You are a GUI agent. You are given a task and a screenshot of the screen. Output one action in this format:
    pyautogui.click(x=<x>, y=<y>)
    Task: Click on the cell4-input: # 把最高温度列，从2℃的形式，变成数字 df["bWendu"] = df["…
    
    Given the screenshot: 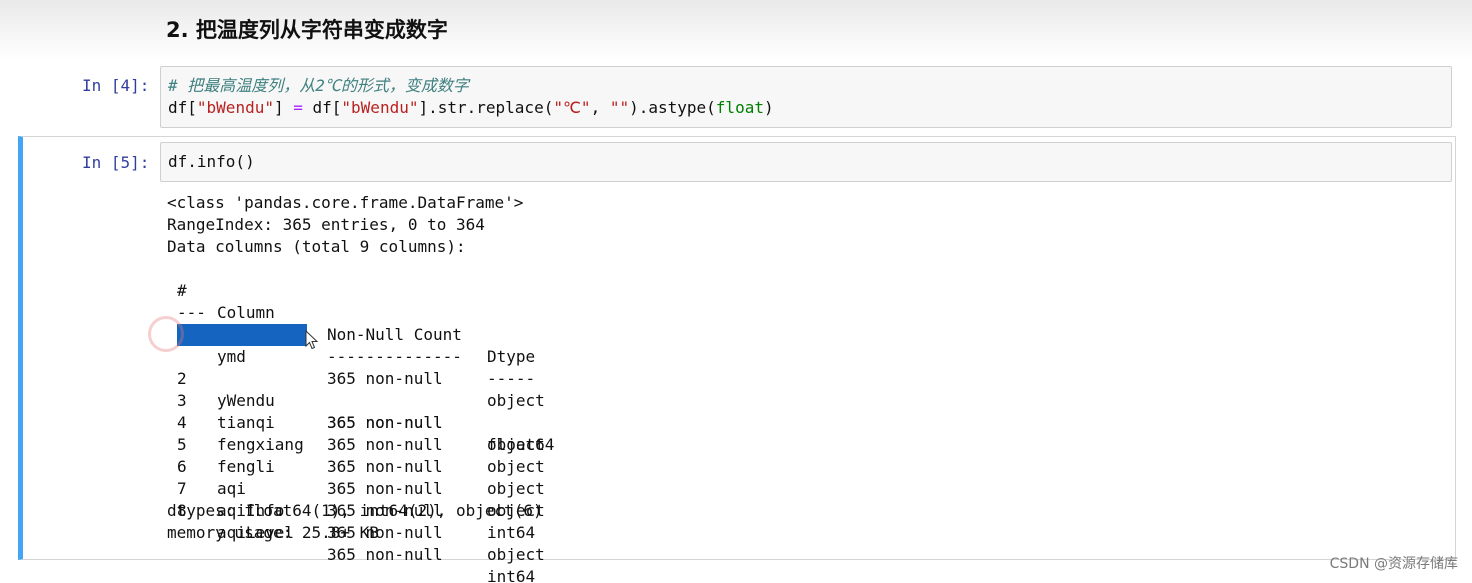 What is the action you would take?
    pyautogui.click(x=806, y=97)
    